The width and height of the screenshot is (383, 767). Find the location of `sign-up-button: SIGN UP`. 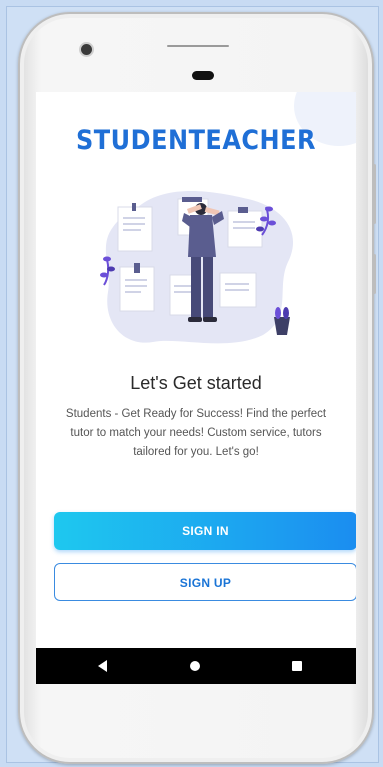

sign-up-button: SIGN UP is located at coordinates (205, 582).